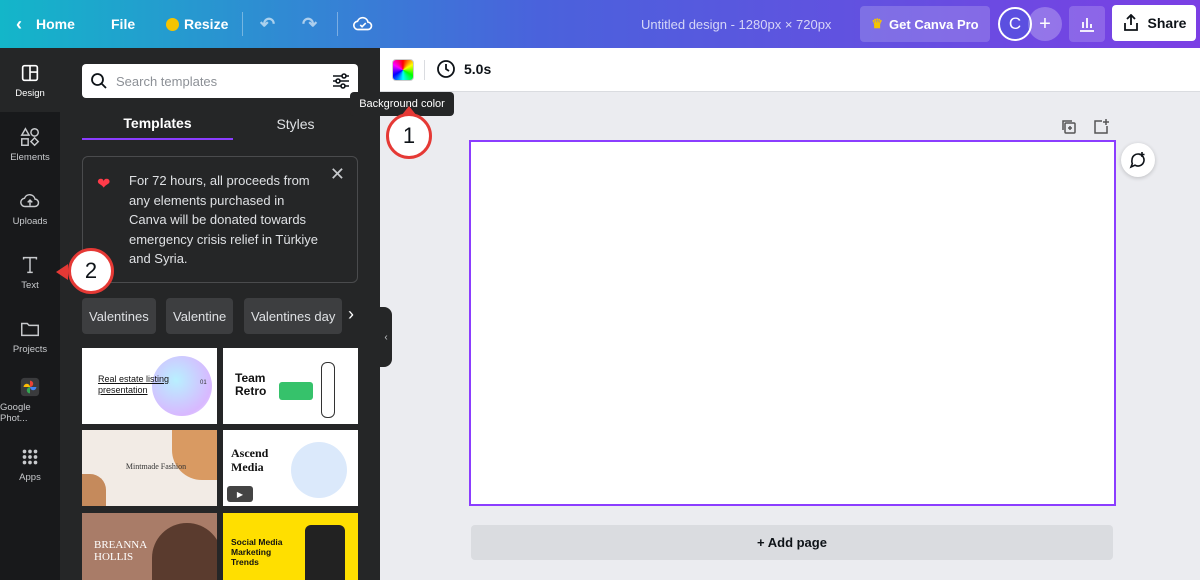 The image size is (1200, 580). What do you see at coordinates (351, 314) in the screenshot?
I see `chevron-right-icon: ›` at bounding box center [351, 314].